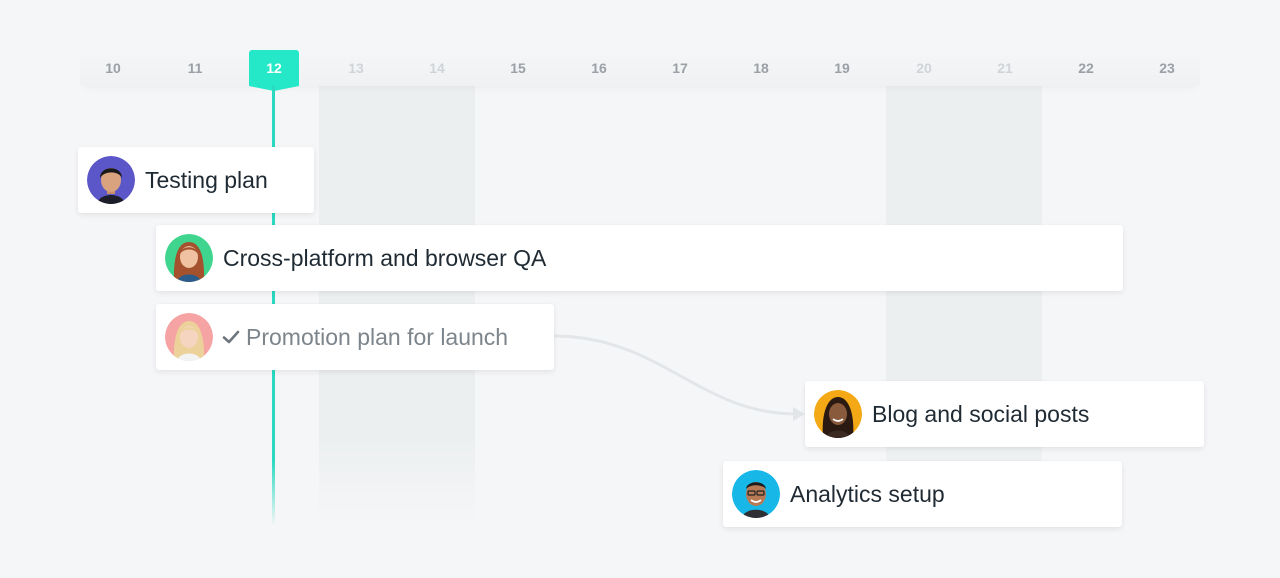  I want to click on task-testing-plan: Testing plan, so click(196, 180).